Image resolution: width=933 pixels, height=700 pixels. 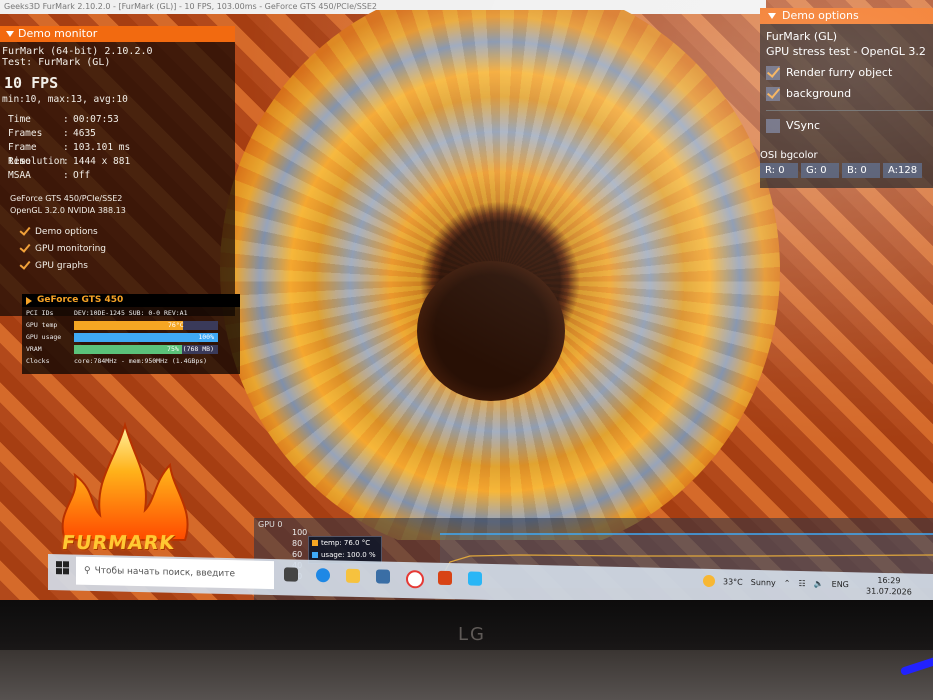 What do you see at coordinates (102, 147) in the screenshot?
I see `stat-value: 103.101 ms` at bounding box center [102, 147].